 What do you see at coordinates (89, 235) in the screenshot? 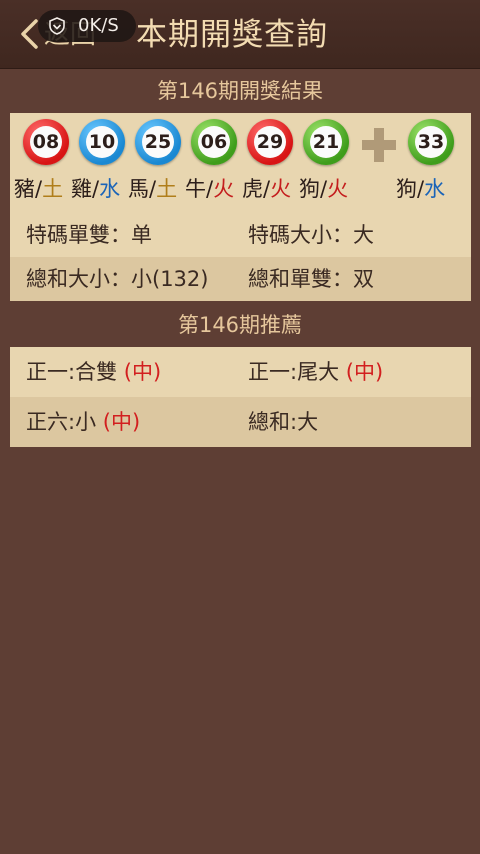
I see `special-odd-even: 特碼單雙：单` at bounding box center [89, 235].